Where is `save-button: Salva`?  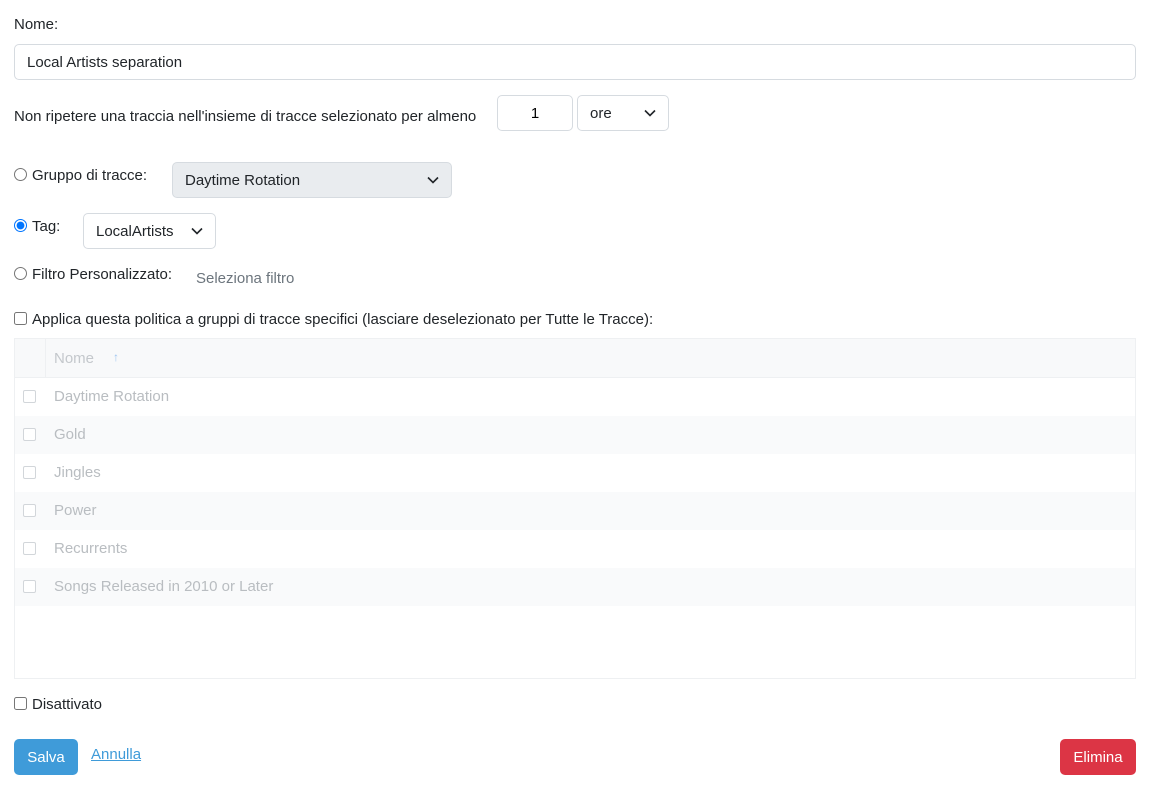 save-button: Salva is located at coordinates (46, 757).